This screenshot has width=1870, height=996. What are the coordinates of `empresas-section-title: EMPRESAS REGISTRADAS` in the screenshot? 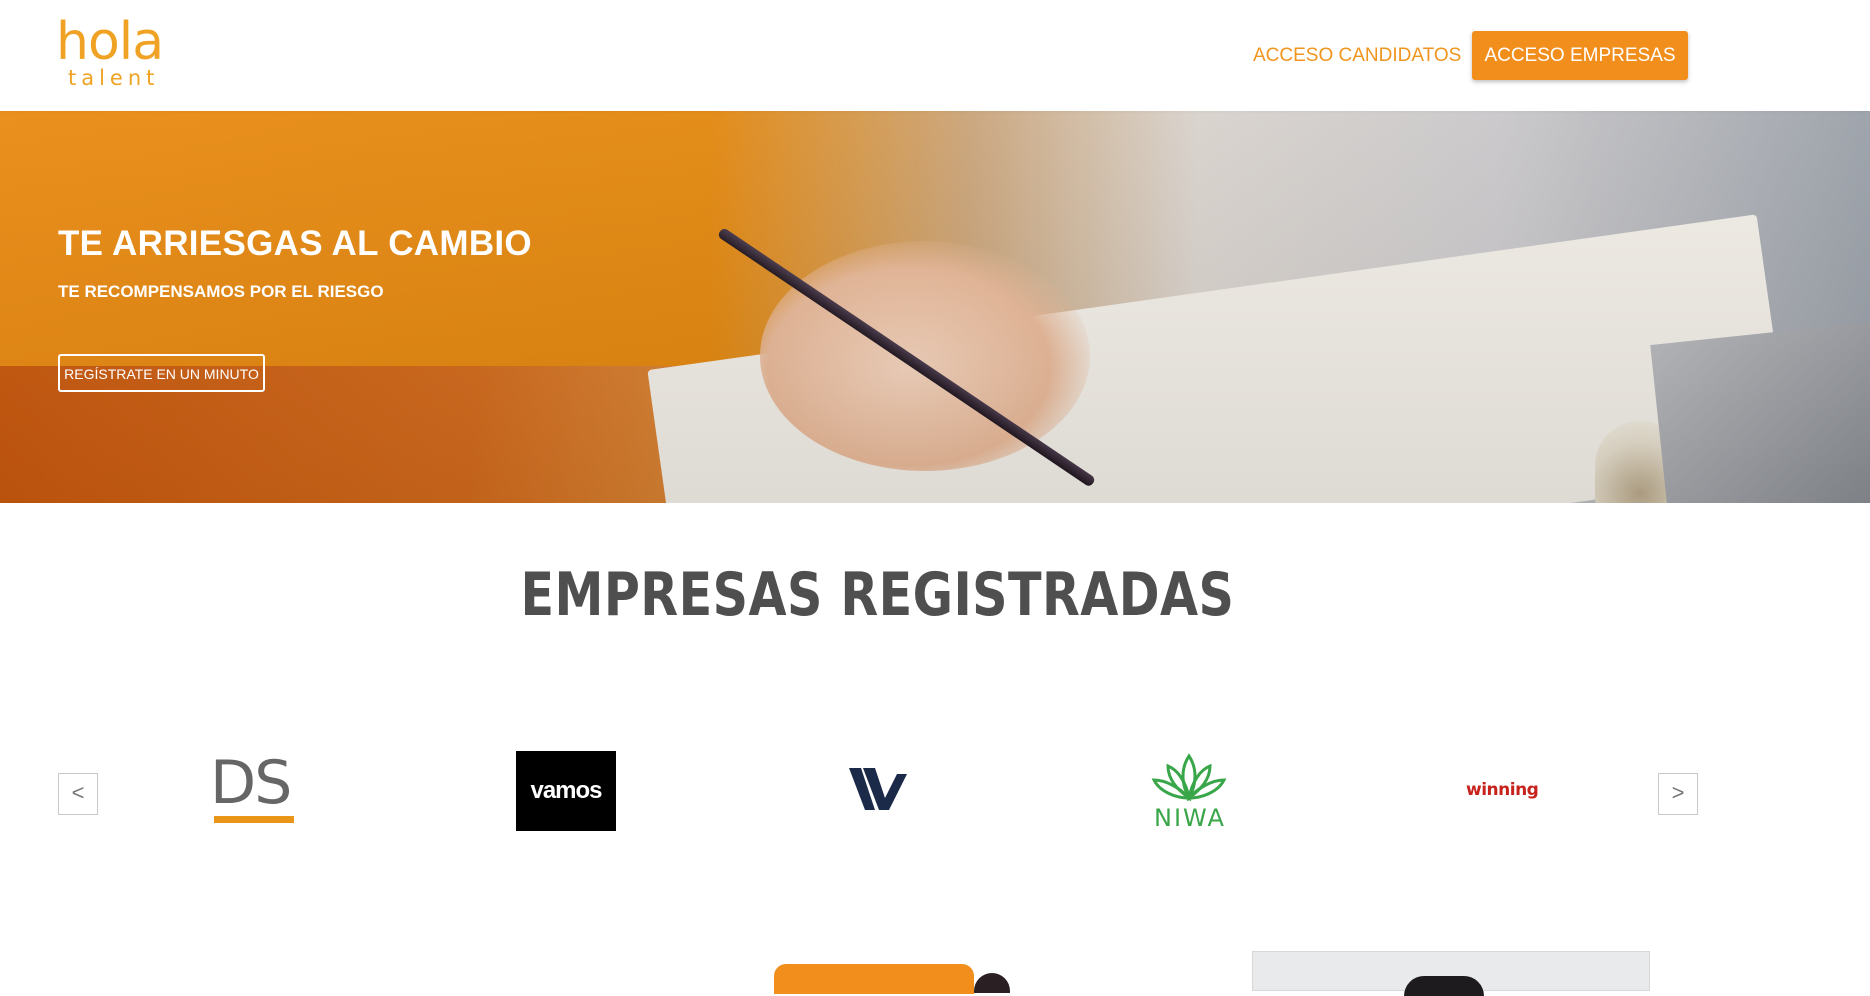 It's located at (877, 595).